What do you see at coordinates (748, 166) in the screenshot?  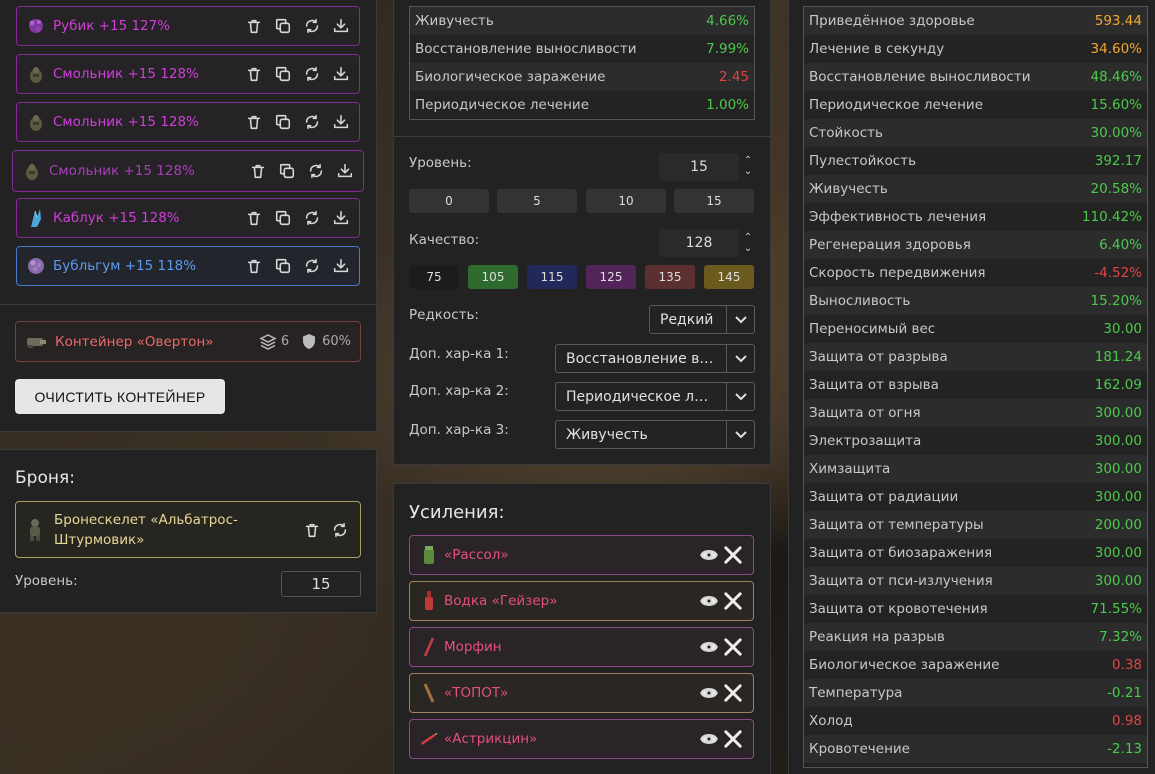 I see `level-stepper: ⌃ ⌄` at bounding box center [748, 166].